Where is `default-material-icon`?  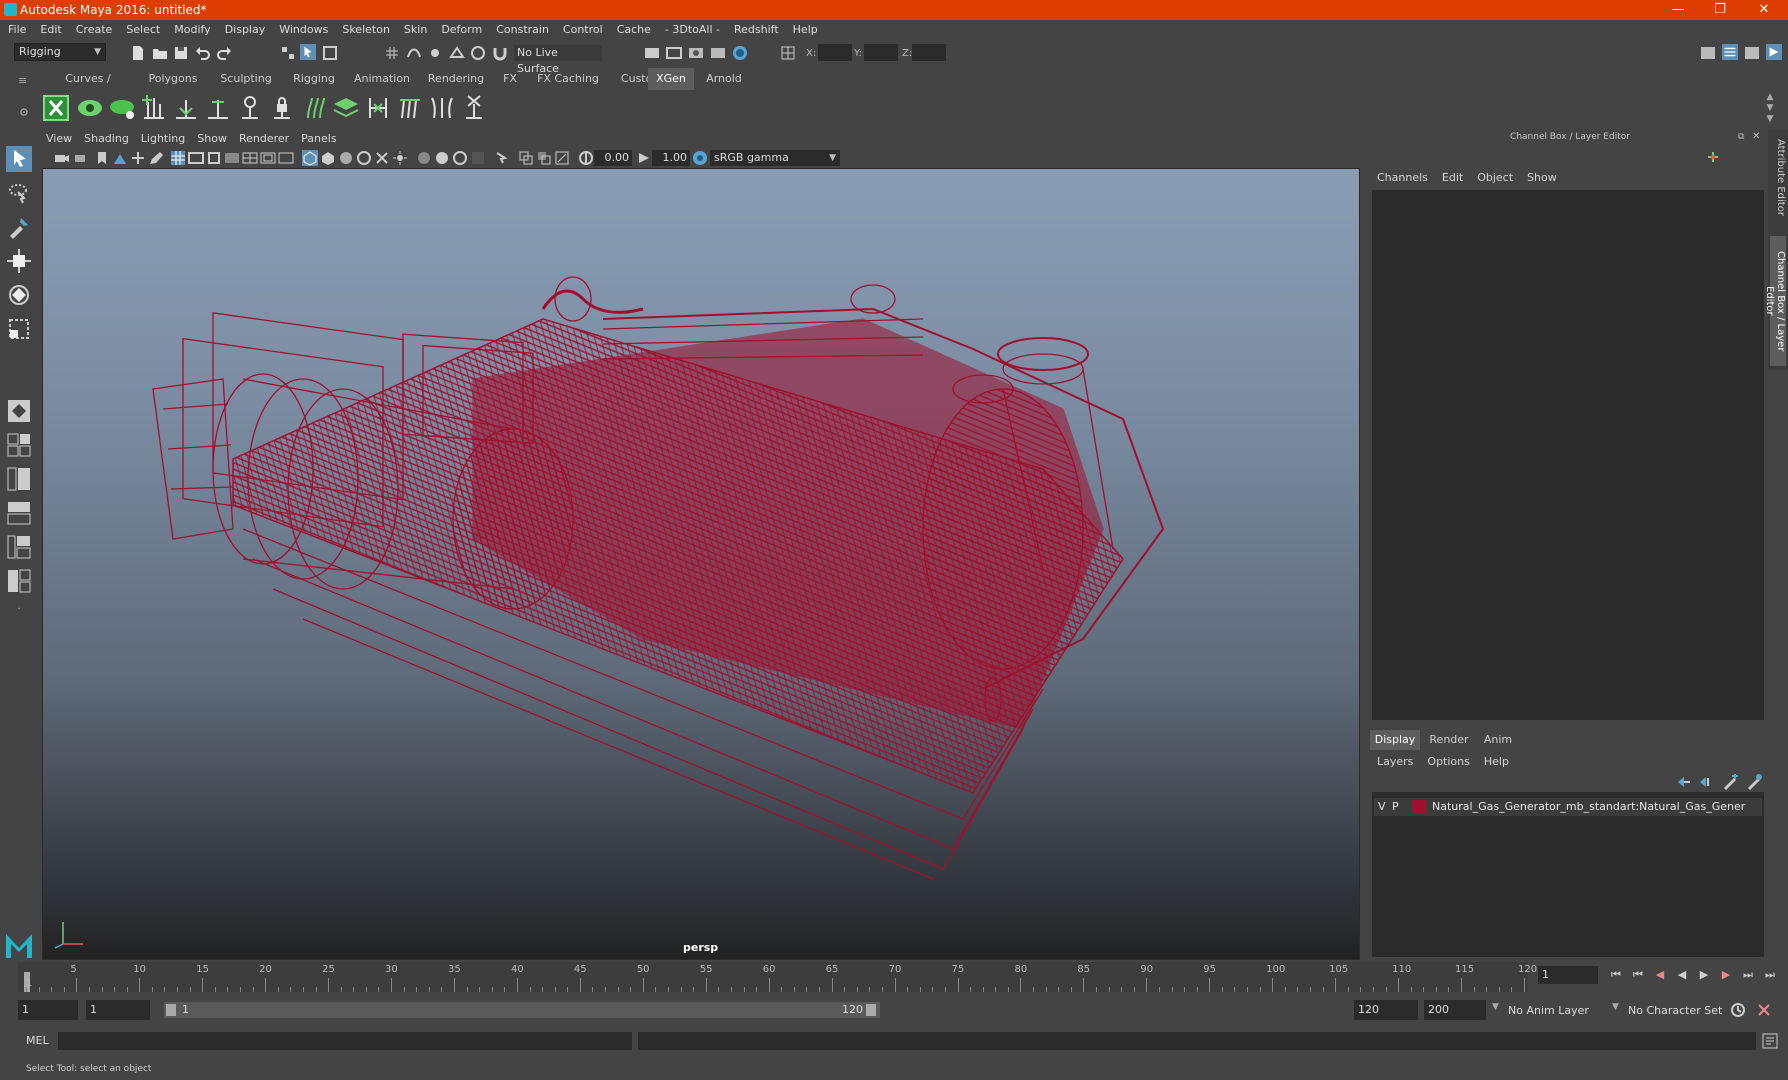
default-material-icon is located at coordinates (346, 158).